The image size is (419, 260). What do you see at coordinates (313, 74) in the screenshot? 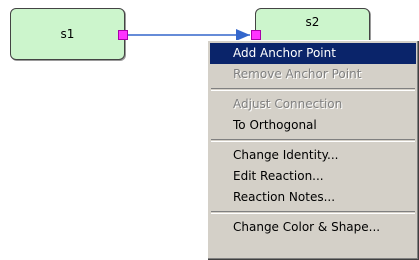
I see `menu-item-remove-anchor-point: Remove Anchor Point` at bounding box center [313, 74].